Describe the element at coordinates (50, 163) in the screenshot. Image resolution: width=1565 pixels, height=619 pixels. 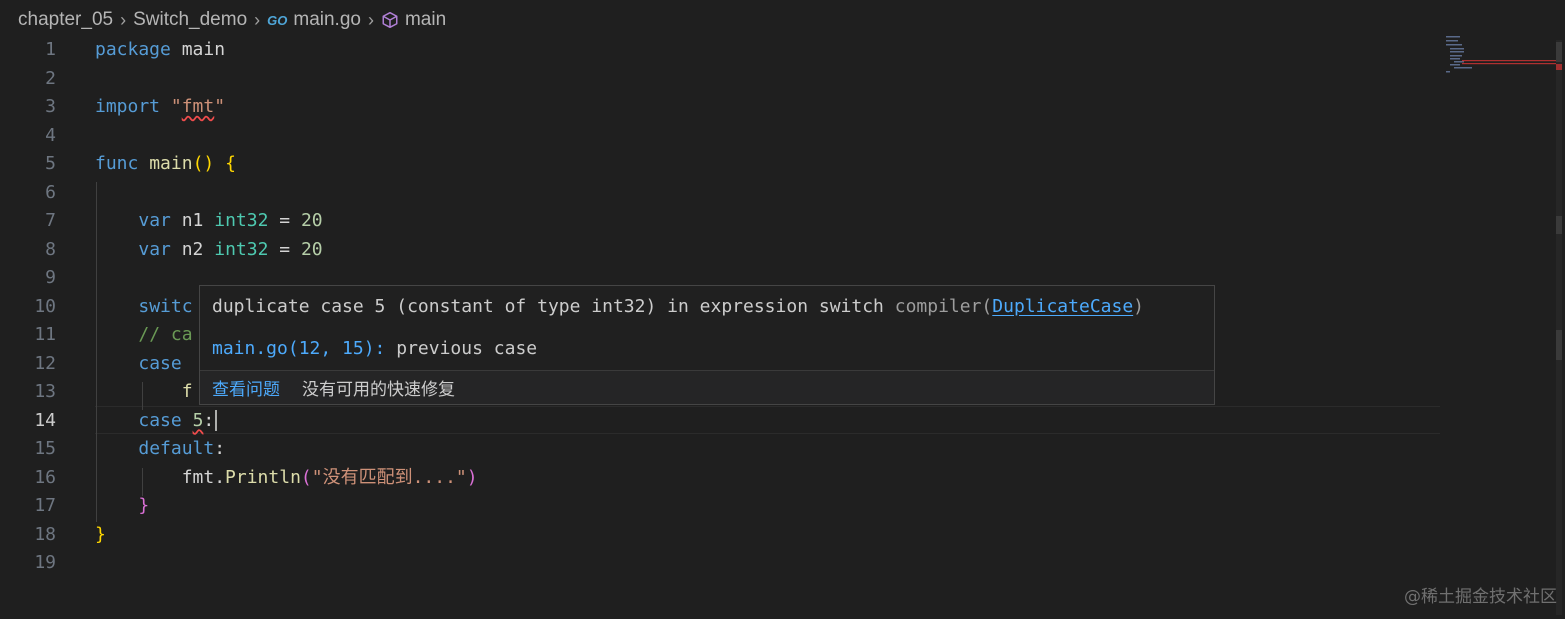
I see `line-number: 5` at that location.